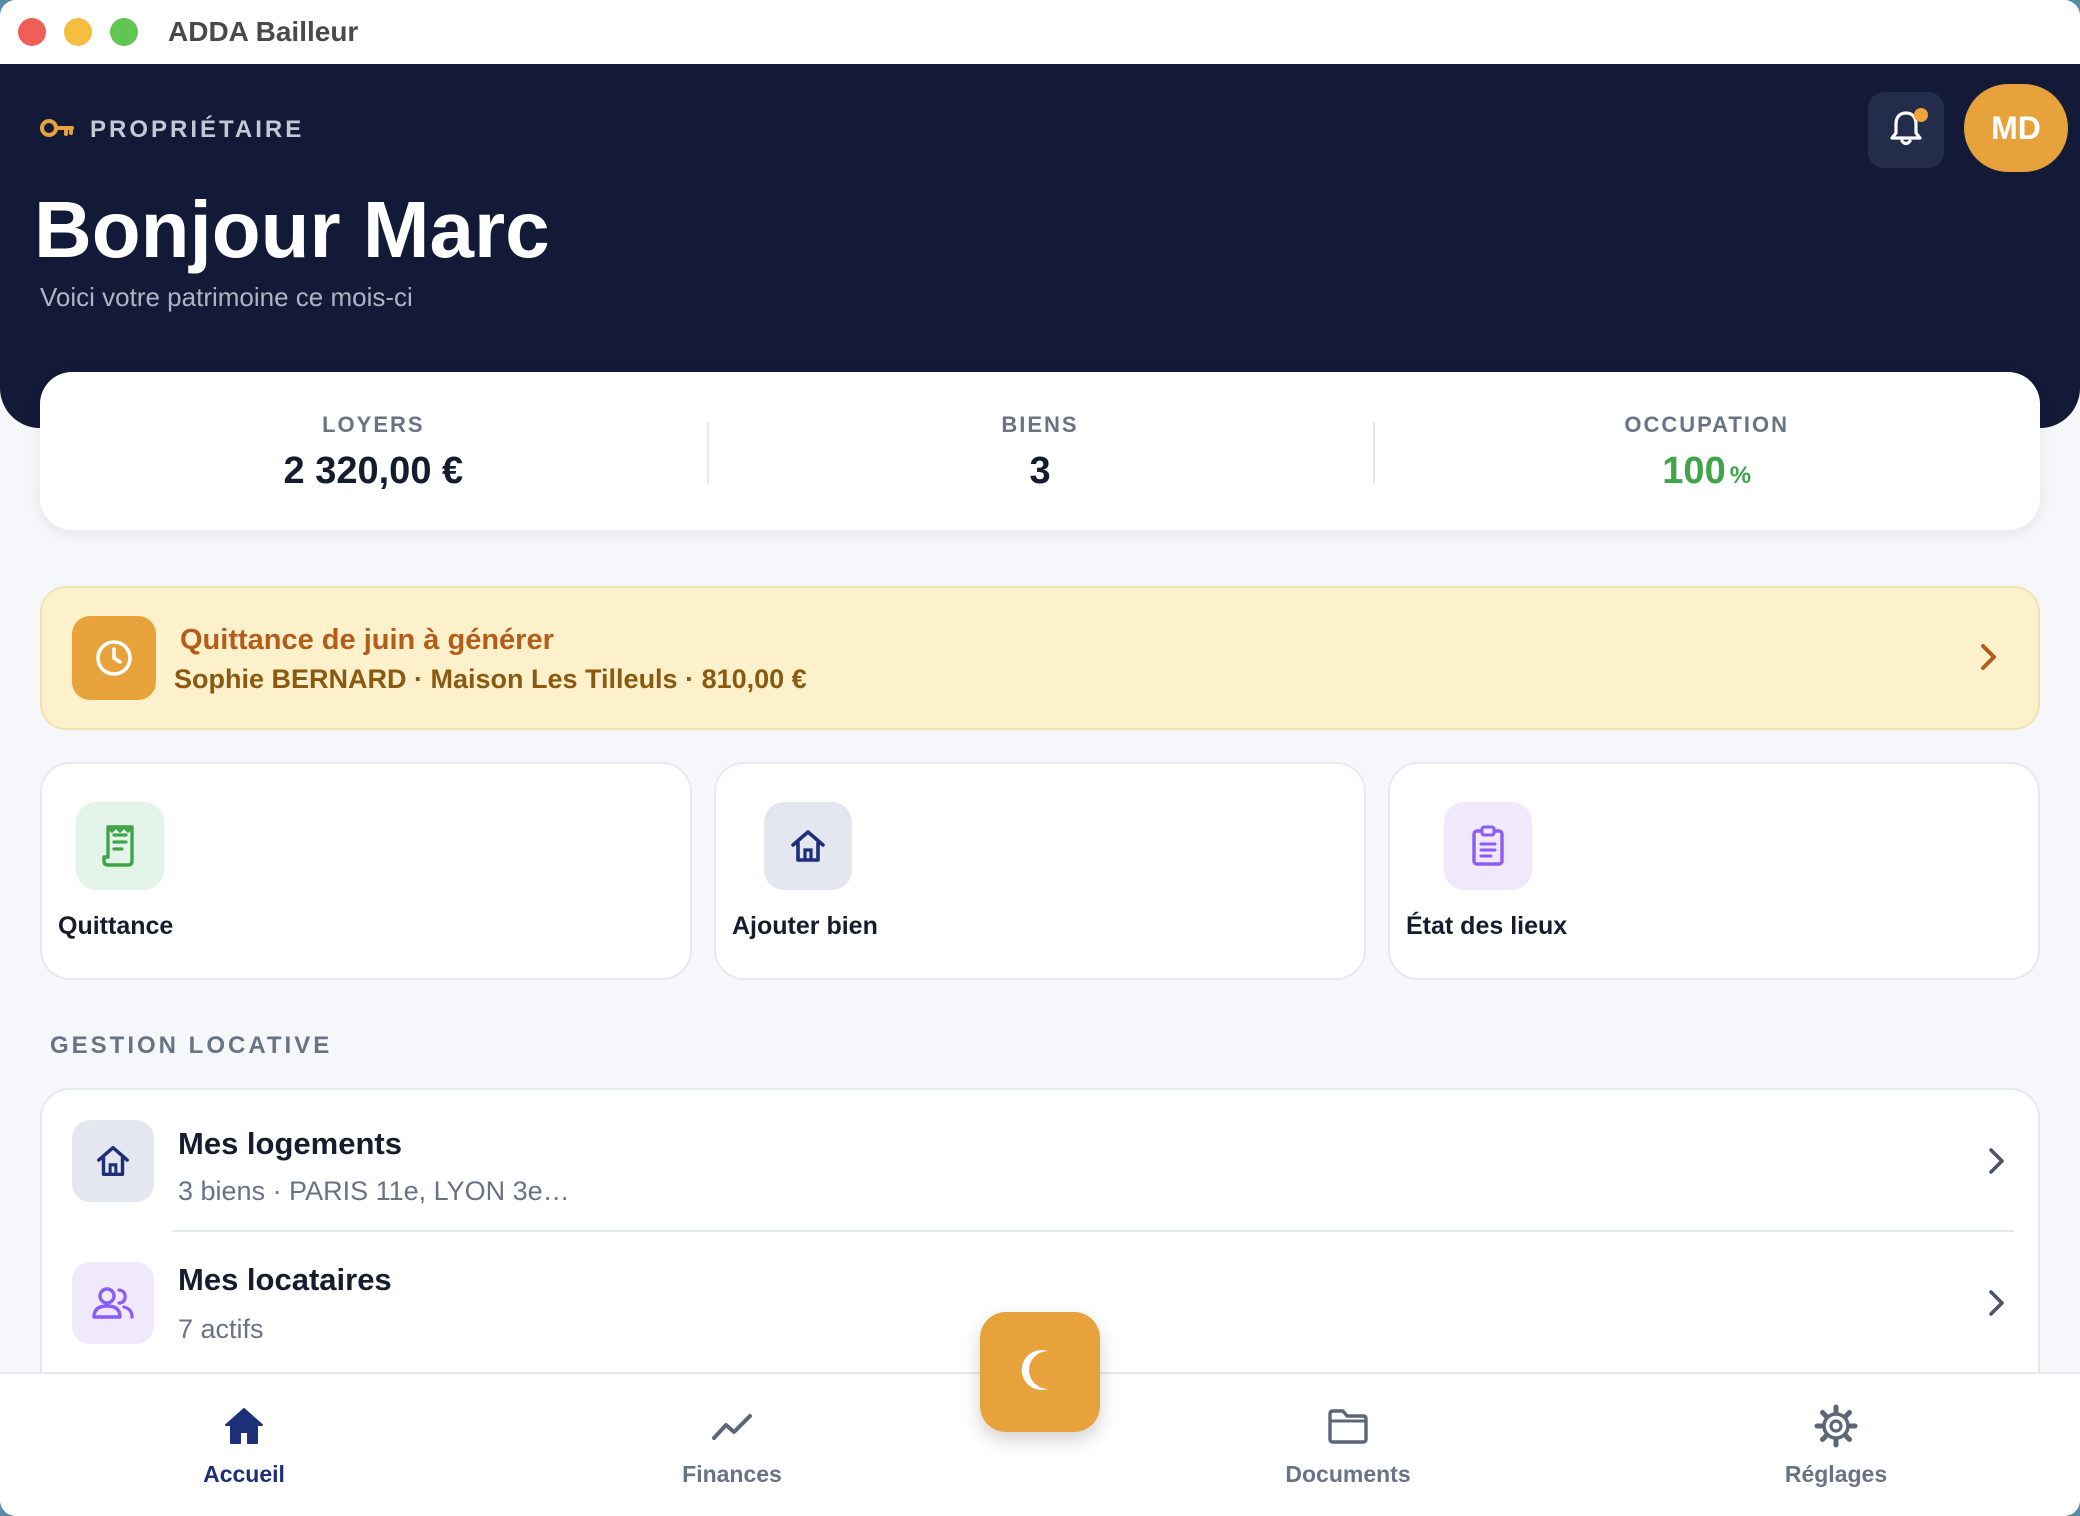  What do you see at coordinates (57, 130) in the screenshot?
I see `key-icon` at bounding box center [57, 130].